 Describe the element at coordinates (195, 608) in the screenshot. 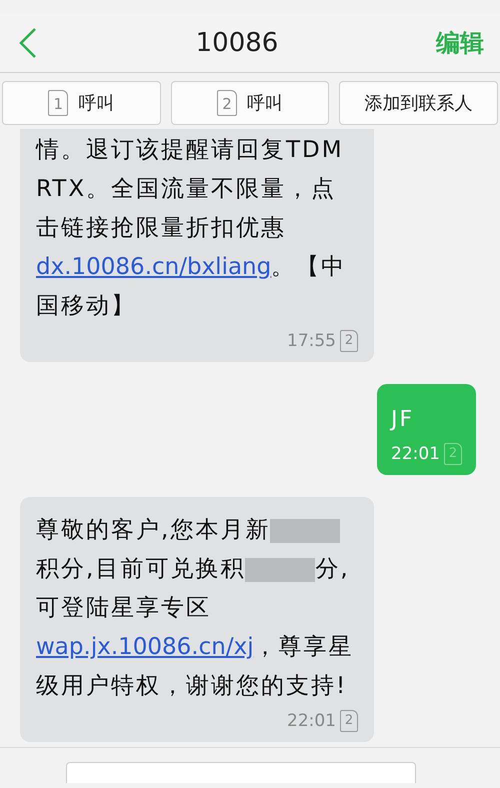

I see `message-text: 尊敬的客户,您本月新 积分,目前可兑换积 分,可登陆星享专区 wap.jx.10086.cn/xj，尊享星级用户特权，谢谢您的支持!` at that location.